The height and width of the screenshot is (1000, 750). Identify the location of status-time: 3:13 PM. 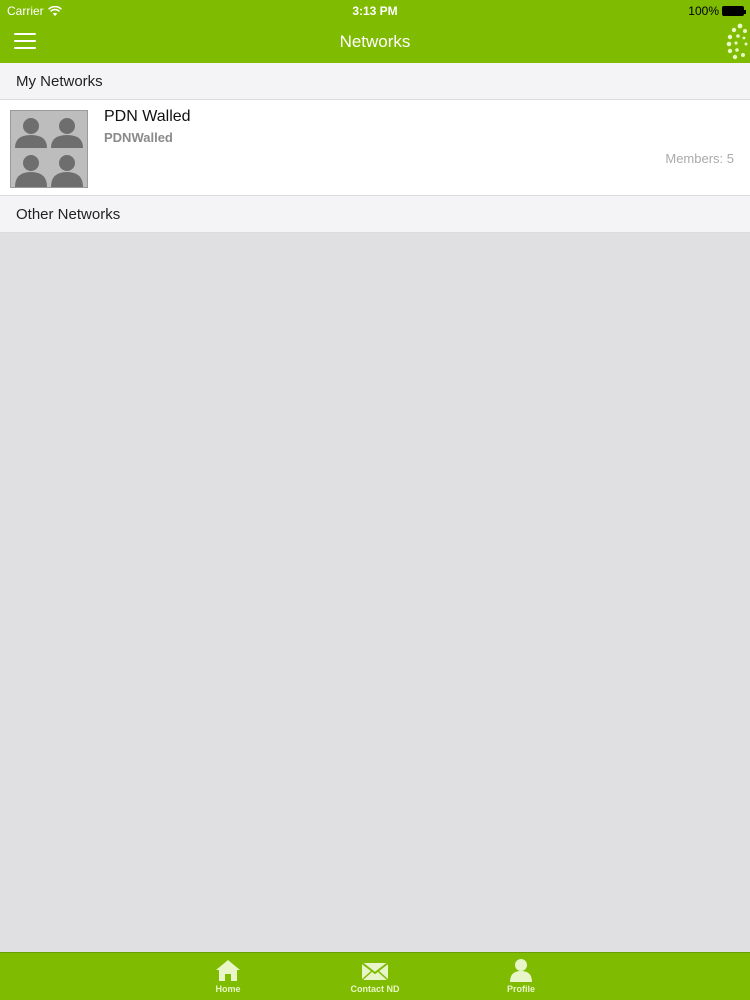
(375, 11).